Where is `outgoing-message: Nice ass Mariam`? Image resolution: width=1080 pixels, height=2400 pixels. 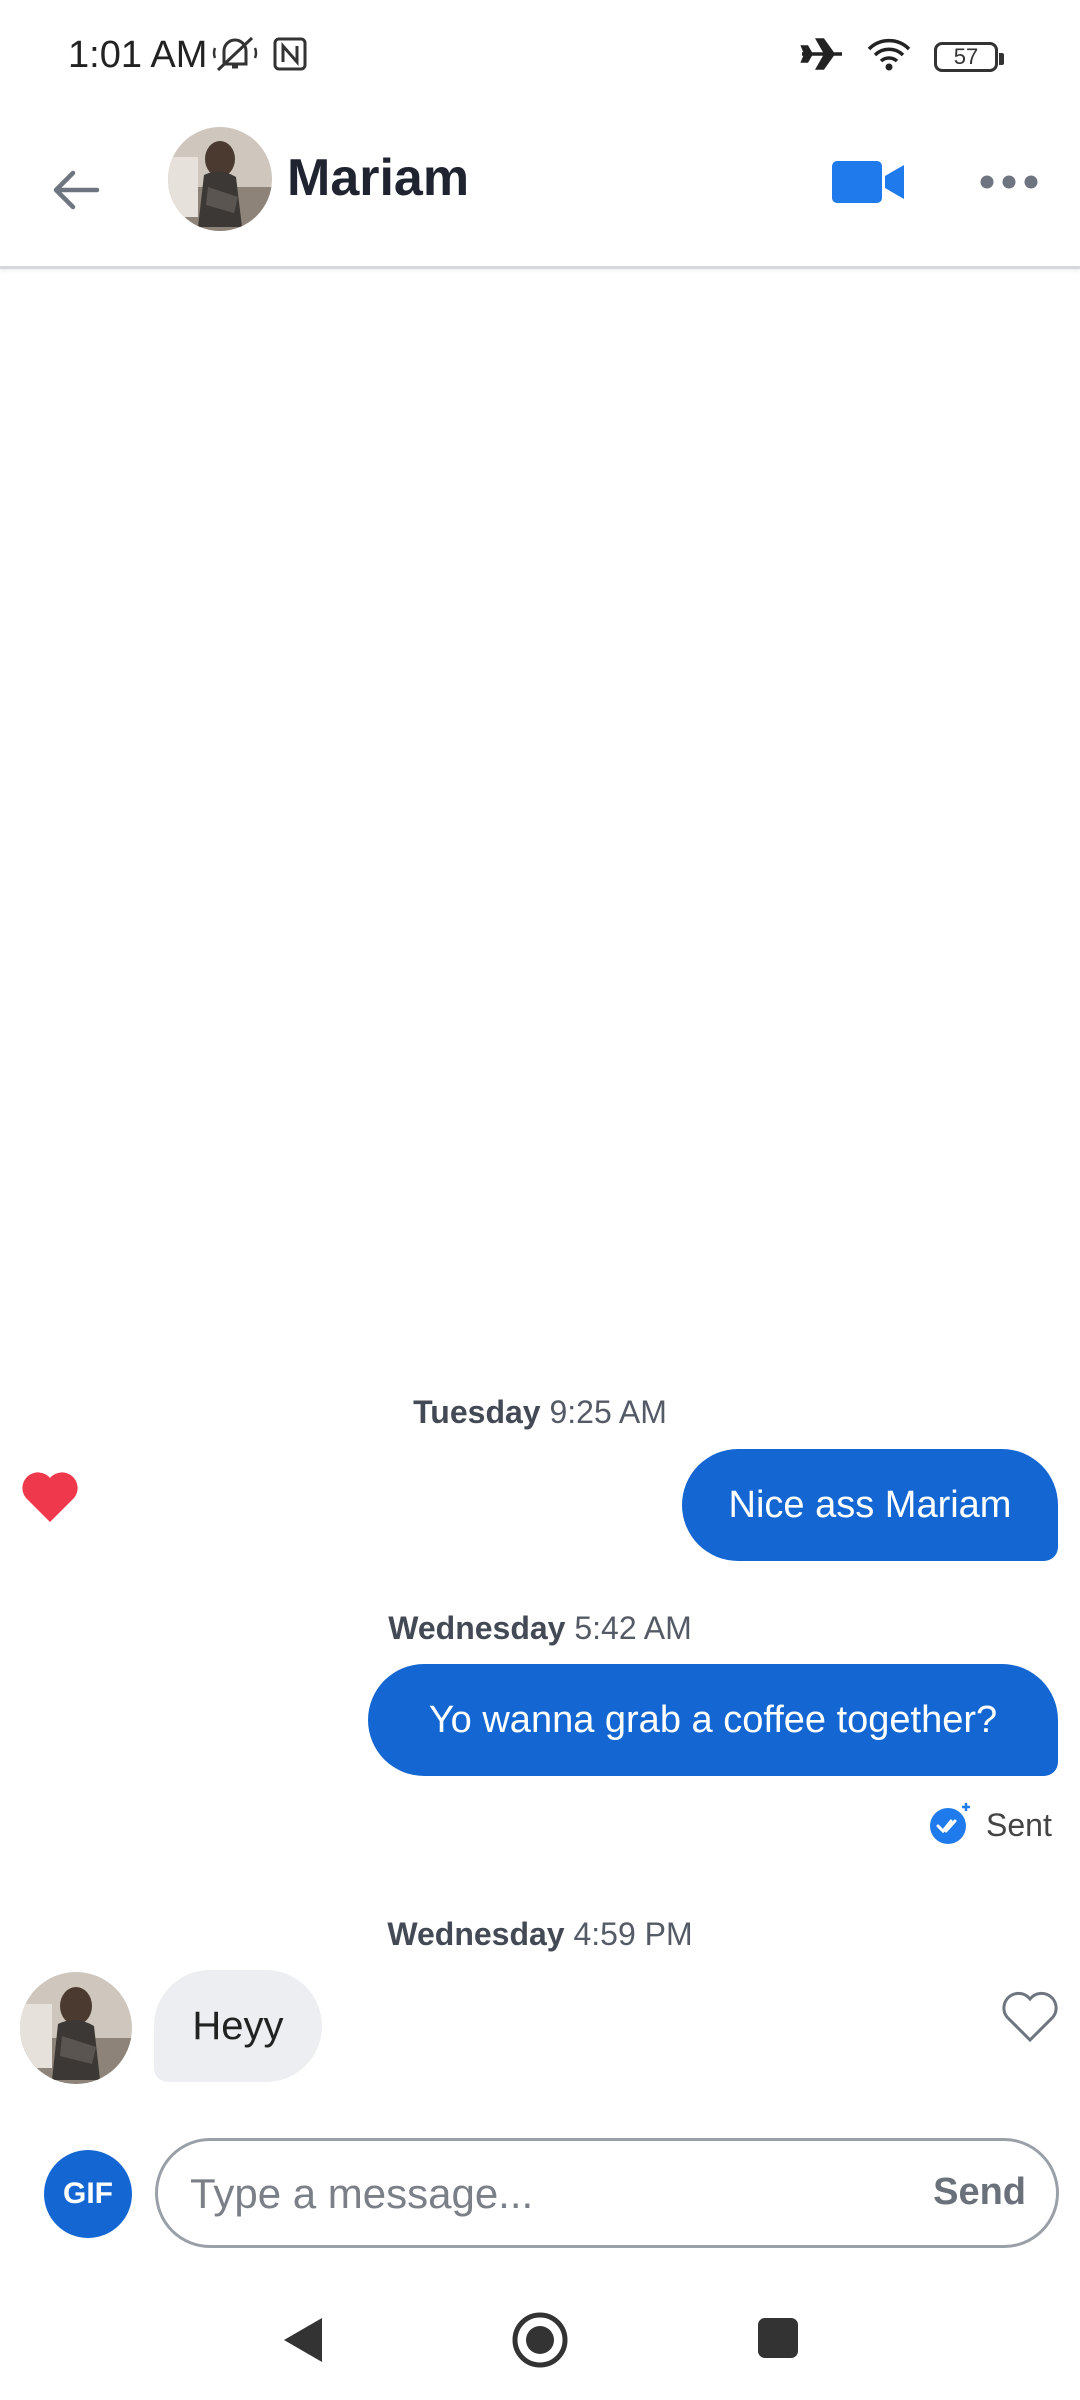
outgoing-message: Nice ass Mariam is located at coordinates (870, 1505).